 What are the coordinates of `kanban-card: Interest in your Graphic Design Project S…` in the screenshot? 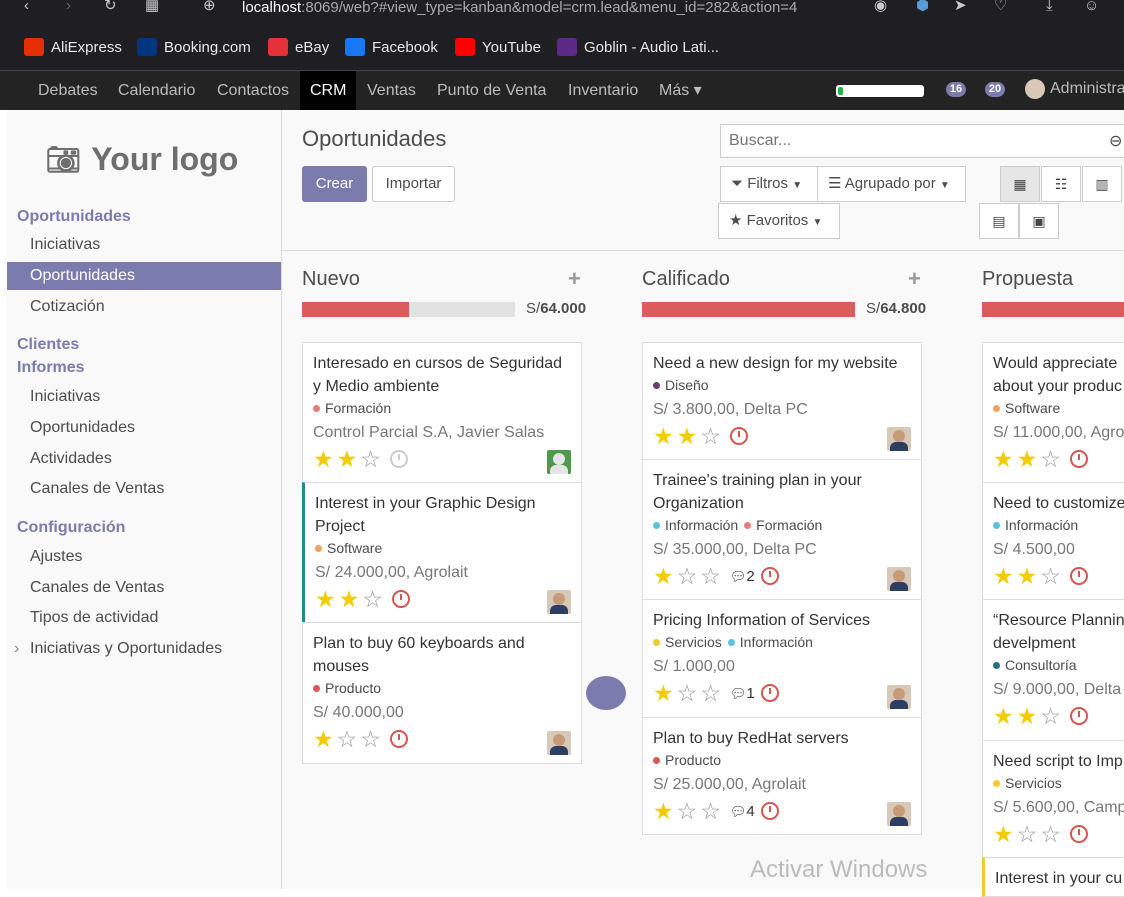 It's located at (442, 552).